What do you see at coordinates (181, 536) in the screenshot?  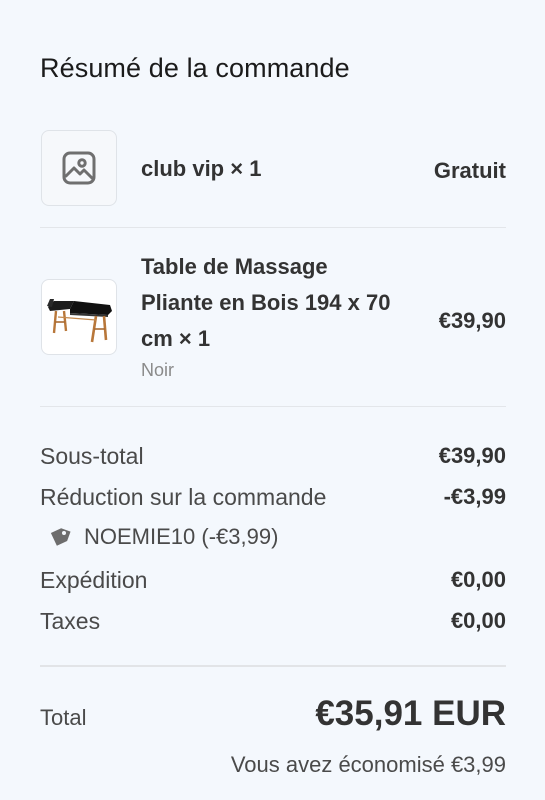 I see `discount-code: NOEMIE10 (-€3,99)` at bounding box center [181, 536].